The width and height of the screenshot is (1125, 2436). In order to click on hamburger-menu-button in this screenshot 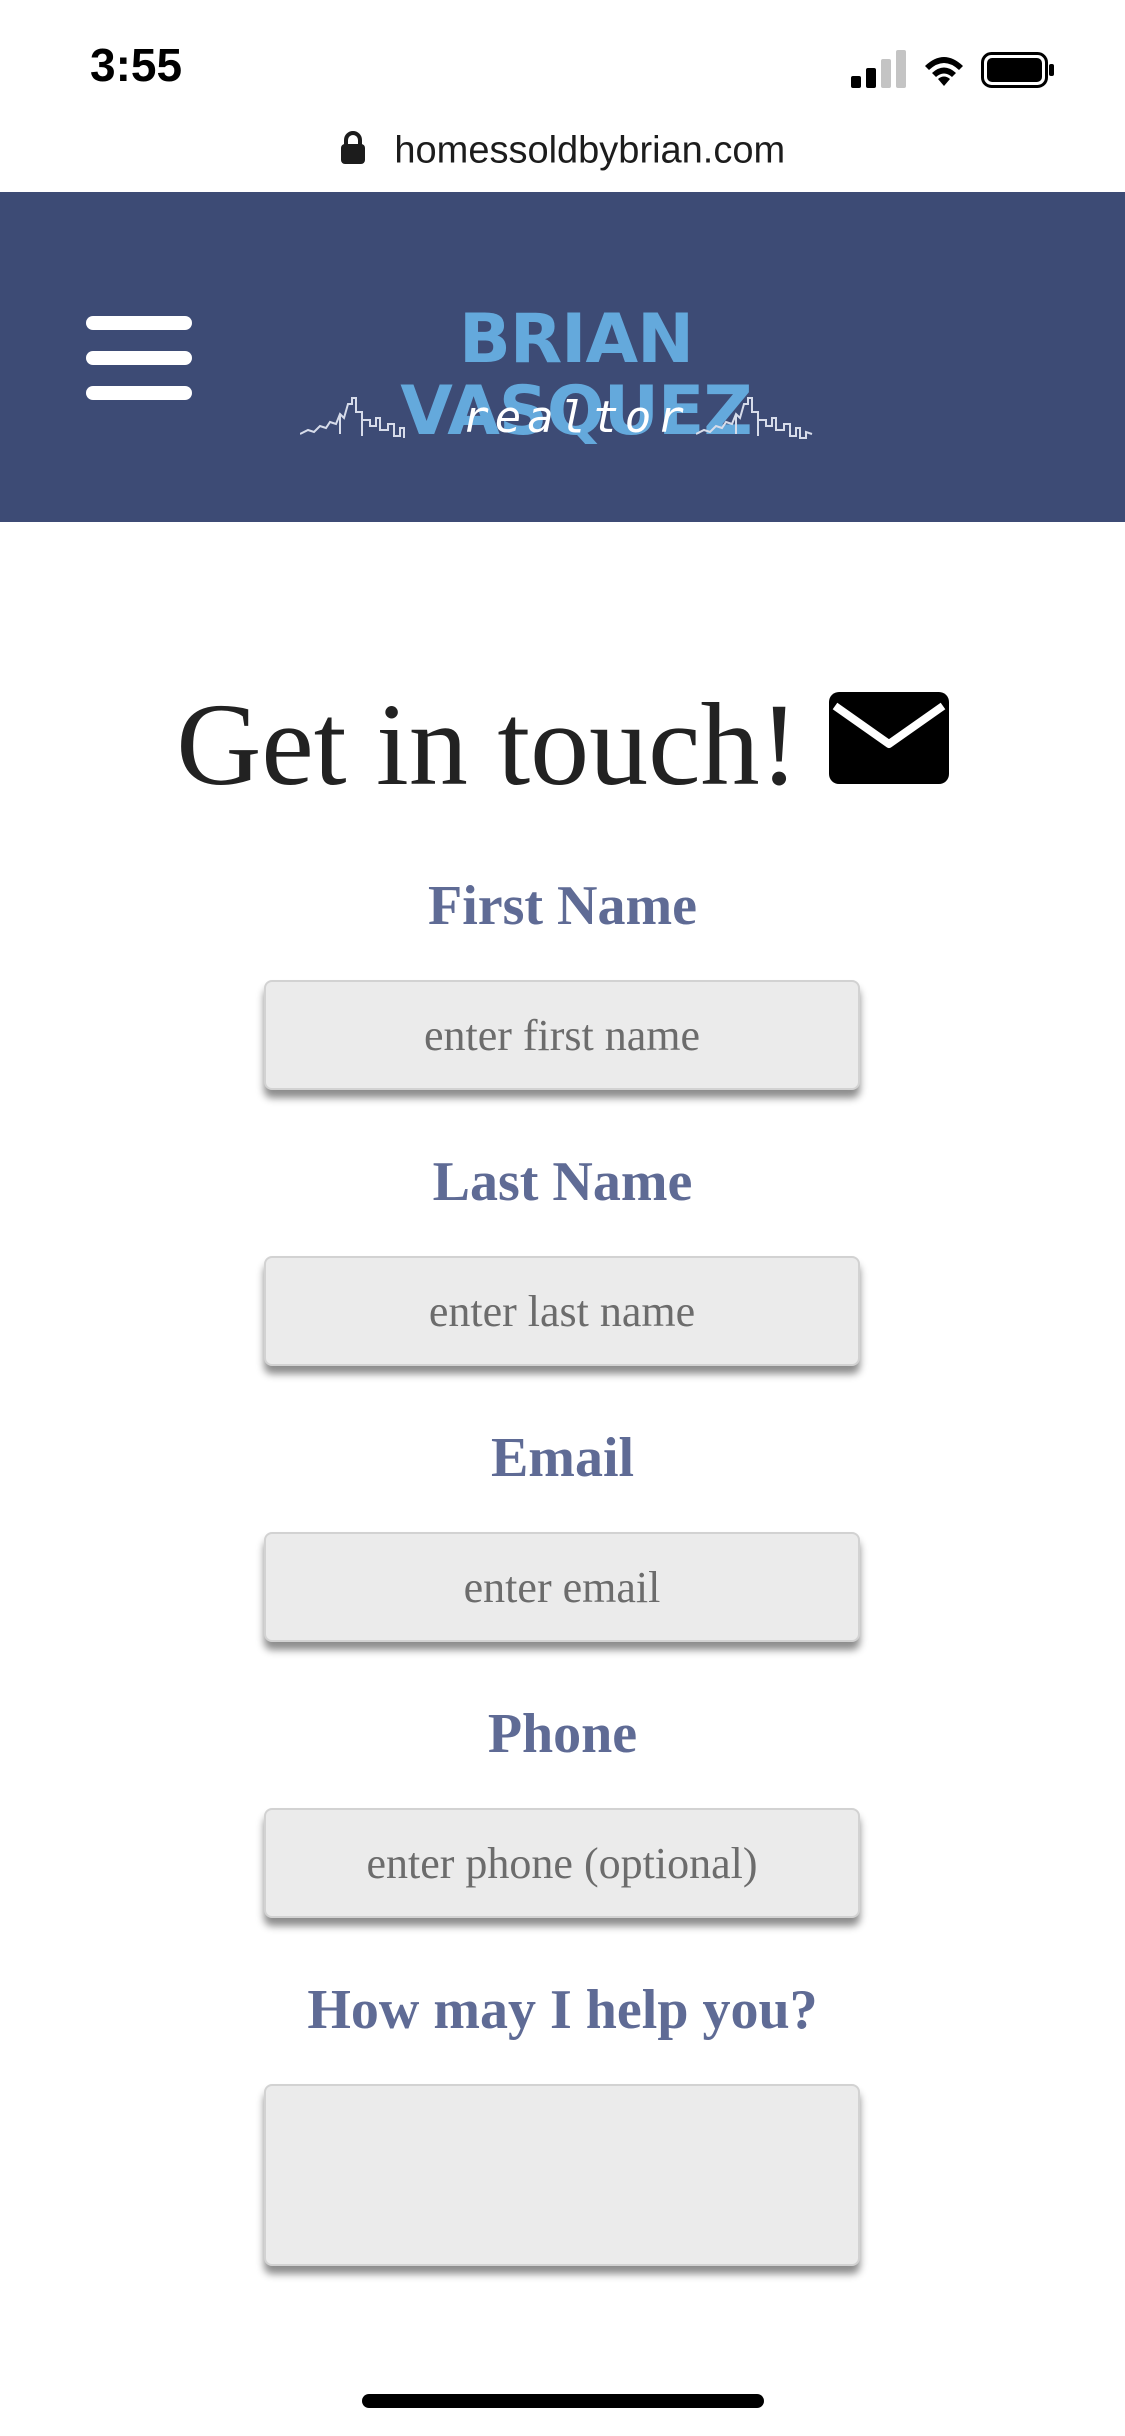, I will do `click(139, 358)`.